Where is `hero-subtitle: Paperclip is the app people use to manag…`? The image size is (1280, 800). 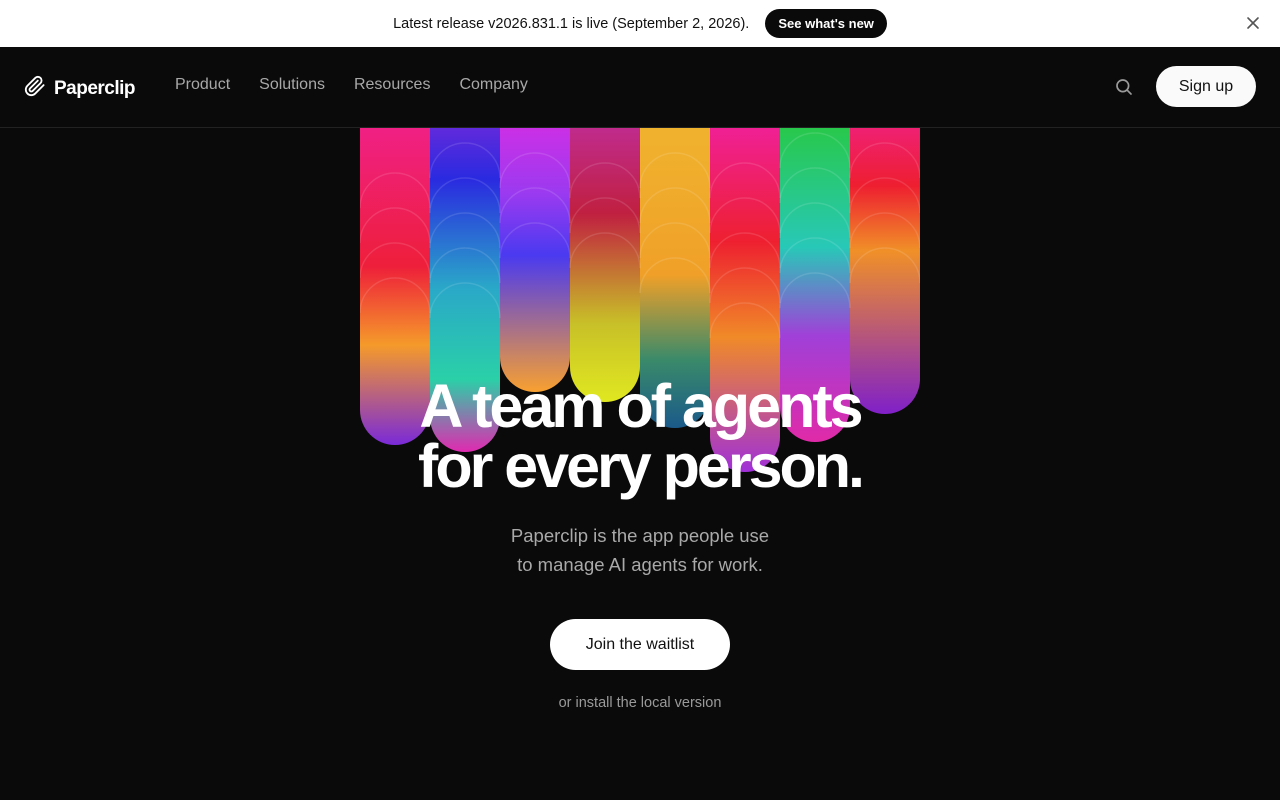
hero-subtitle: Paperclip is the app people use to manag… is located at coordinates (640, 550).